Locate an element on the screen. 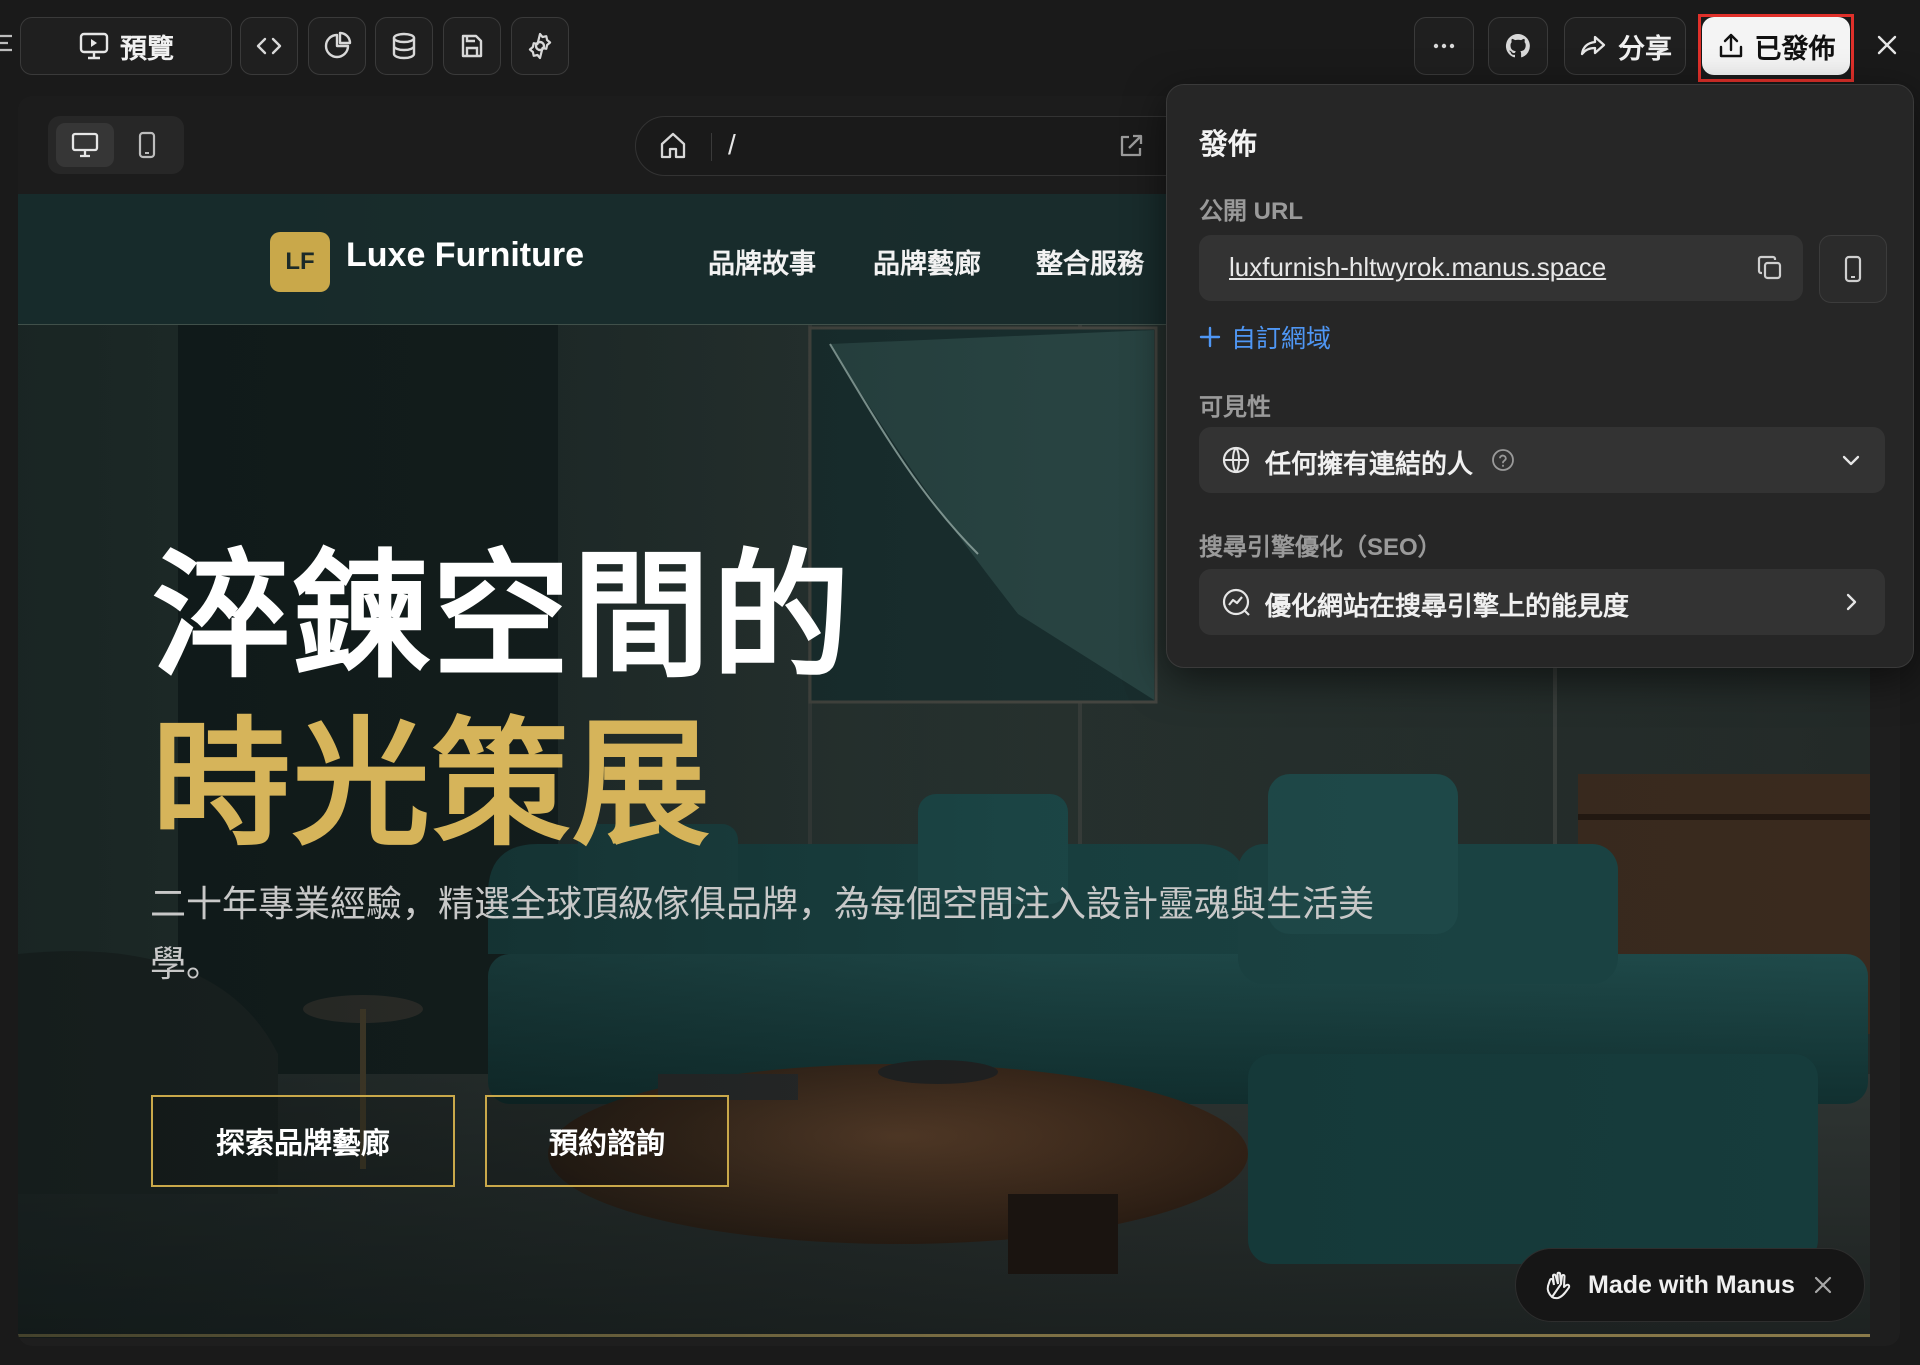 The height and width of the screenshot is (1365, 1920). chevron-down-icon is located at coordinates (1851, 460).